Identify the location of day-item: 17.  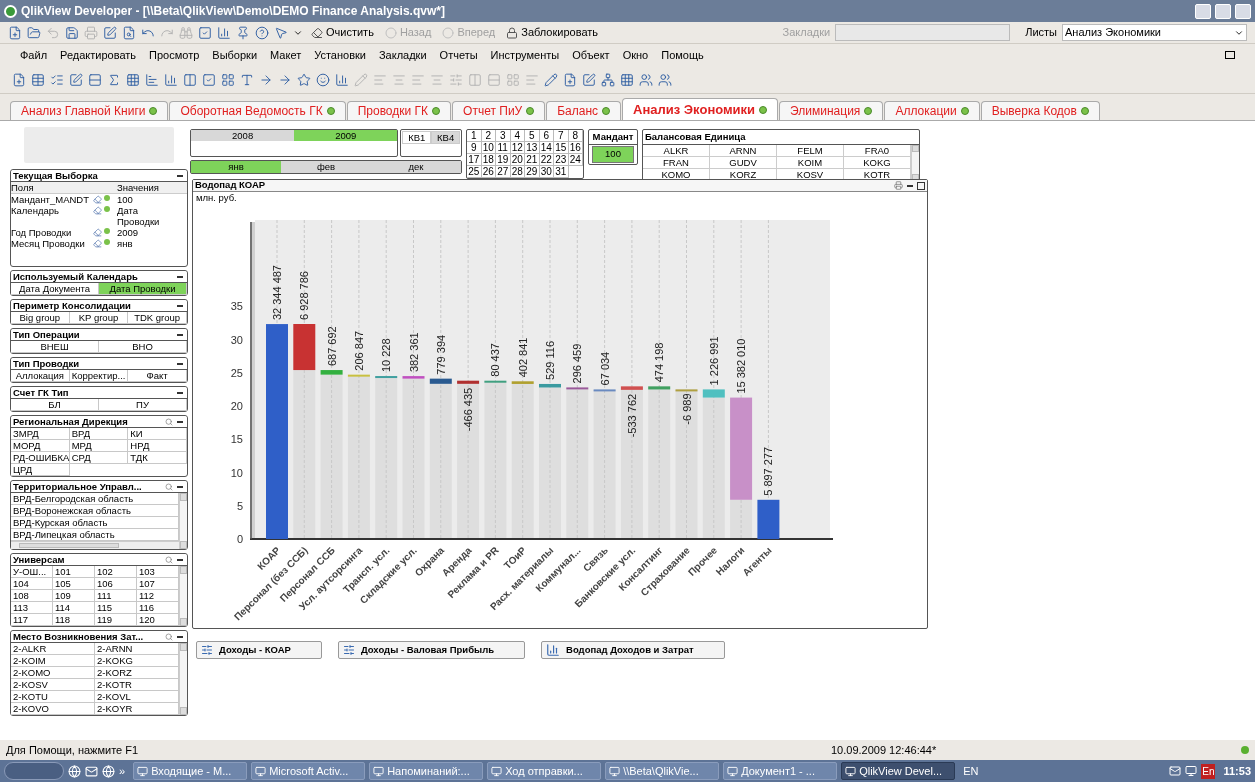
(474, 160).